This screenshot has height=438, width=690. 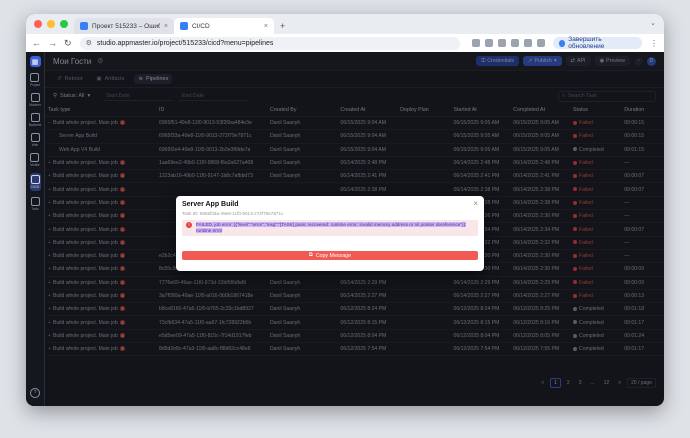 I want to click on browser-tab-cicd: CI/CD ×, so click(x=224, y=26).